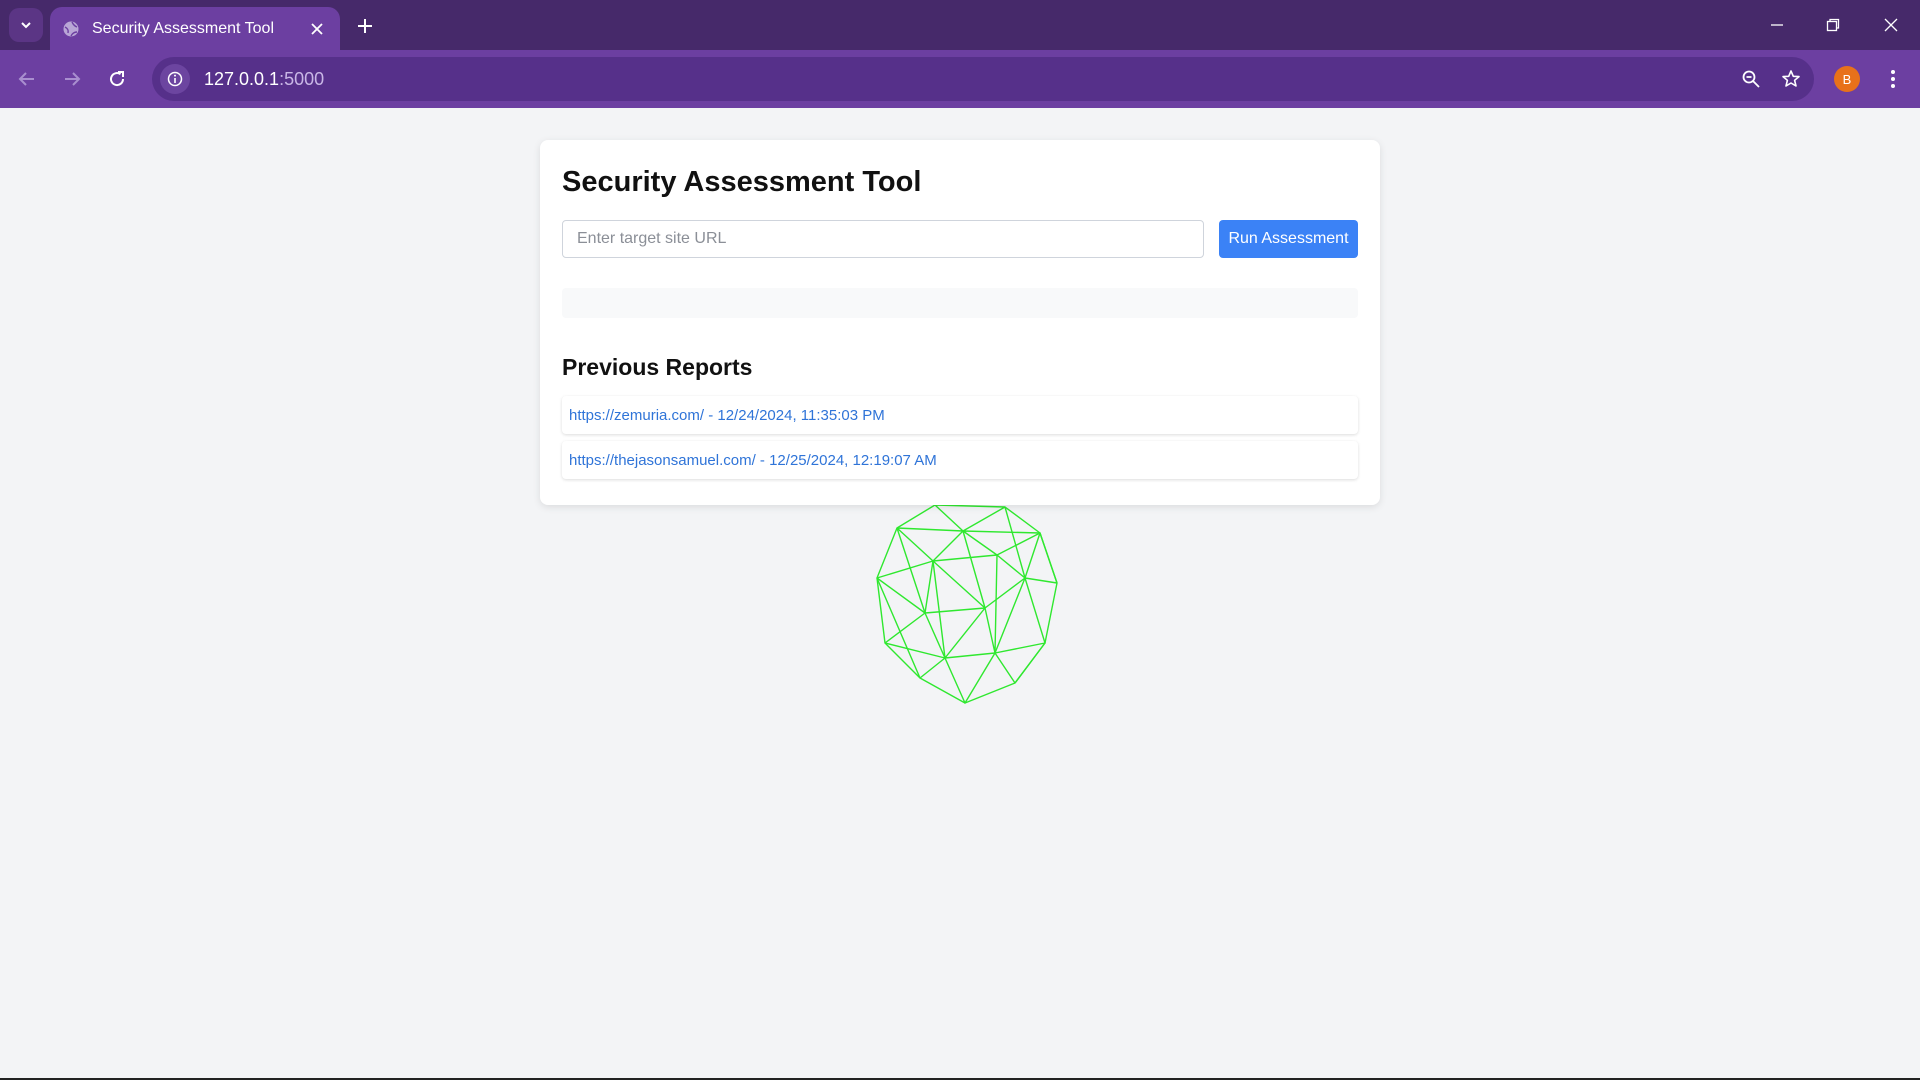 The width and height of the screenshot is (1920, 1080). What do you see at coordinates (1791, 79) in the screenshot?
I see `star-icon` at bounding box center [1791, 79].